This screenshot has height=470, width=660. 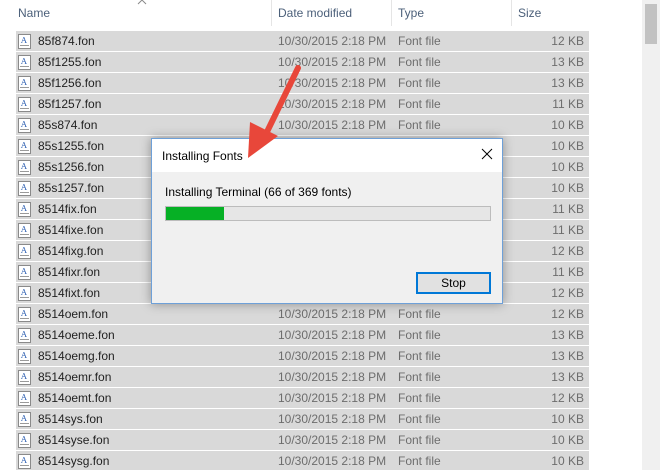 What do you see at coordinates (70, 104) in the screenshot?
I see `file-name: 85f1257.fon` at bounding box center [70, 104].